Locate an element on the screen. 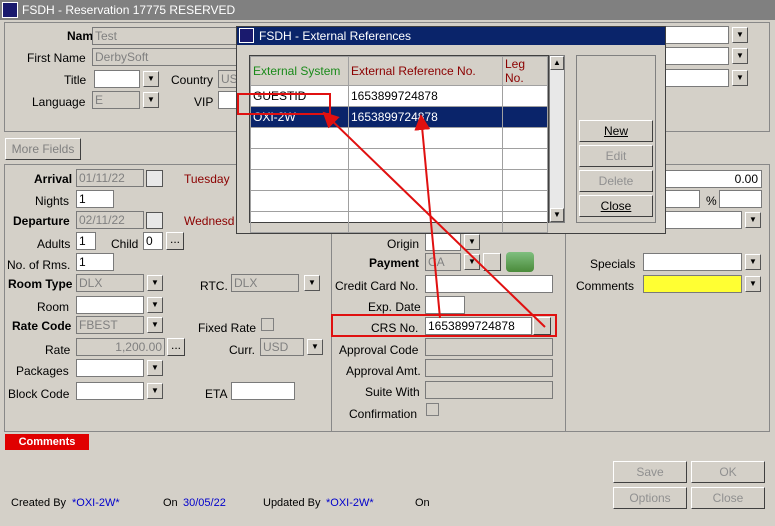 The width and height of the screenshot is (775, 526). arrow-to-oxi is located at coordinates (434, 219).